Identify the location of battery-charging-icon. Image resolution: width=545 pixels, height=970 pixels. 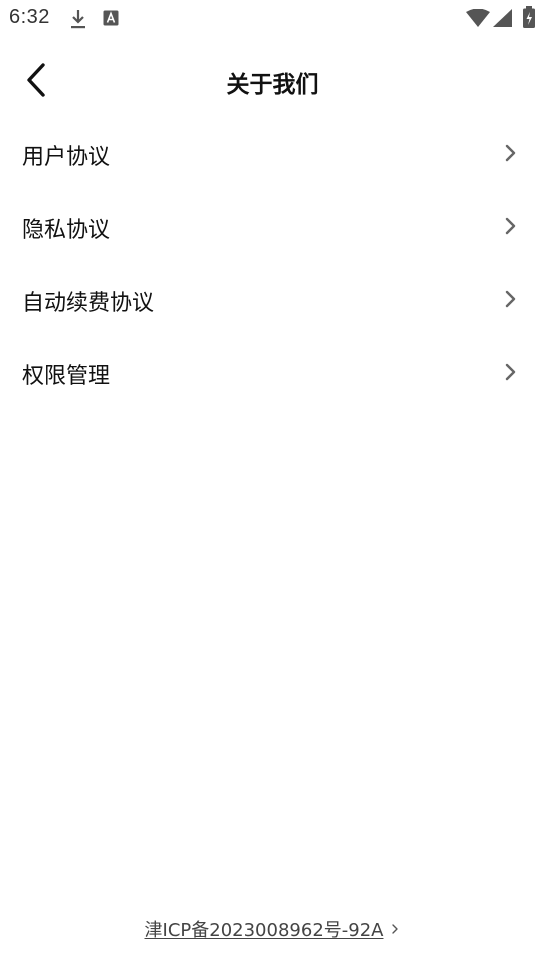
(529, 17).